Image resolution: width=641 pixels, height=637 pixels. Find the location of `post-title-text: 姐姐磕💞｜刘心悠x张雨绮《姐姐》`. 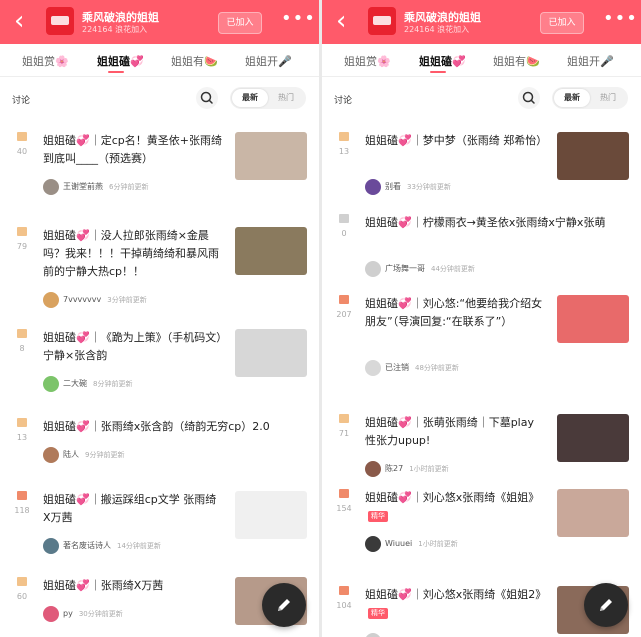

post-title-text: 姐姐磕💞｜刘心悠x张雨绮《姐姐》 is located at coordinates (452, 497).